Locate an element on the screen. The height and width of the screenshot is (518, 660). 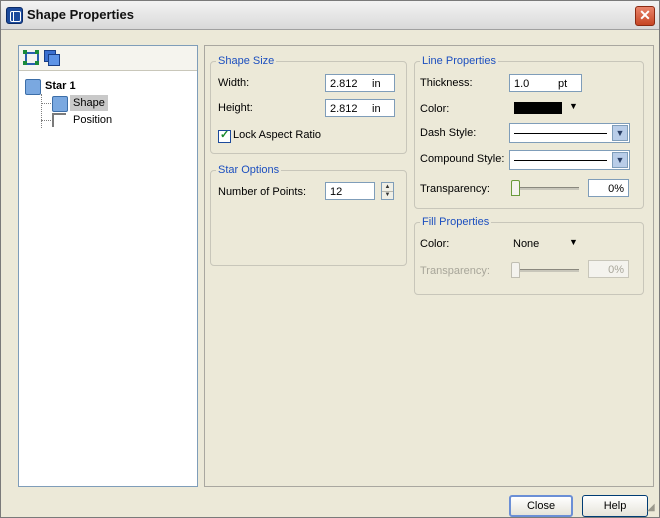
tree-item-label: Position is located at coordinates (93, 120).